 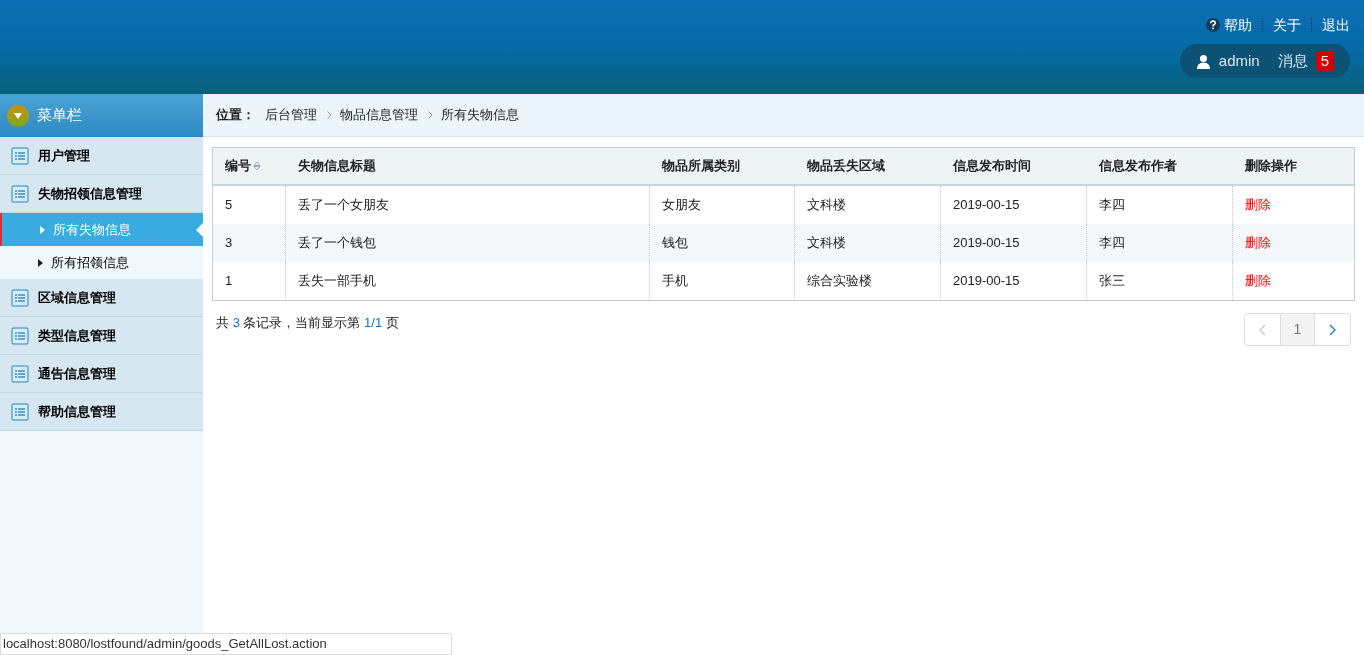 I want to click on menu-item: 帮助信息管理, so click(x=101, y=412).